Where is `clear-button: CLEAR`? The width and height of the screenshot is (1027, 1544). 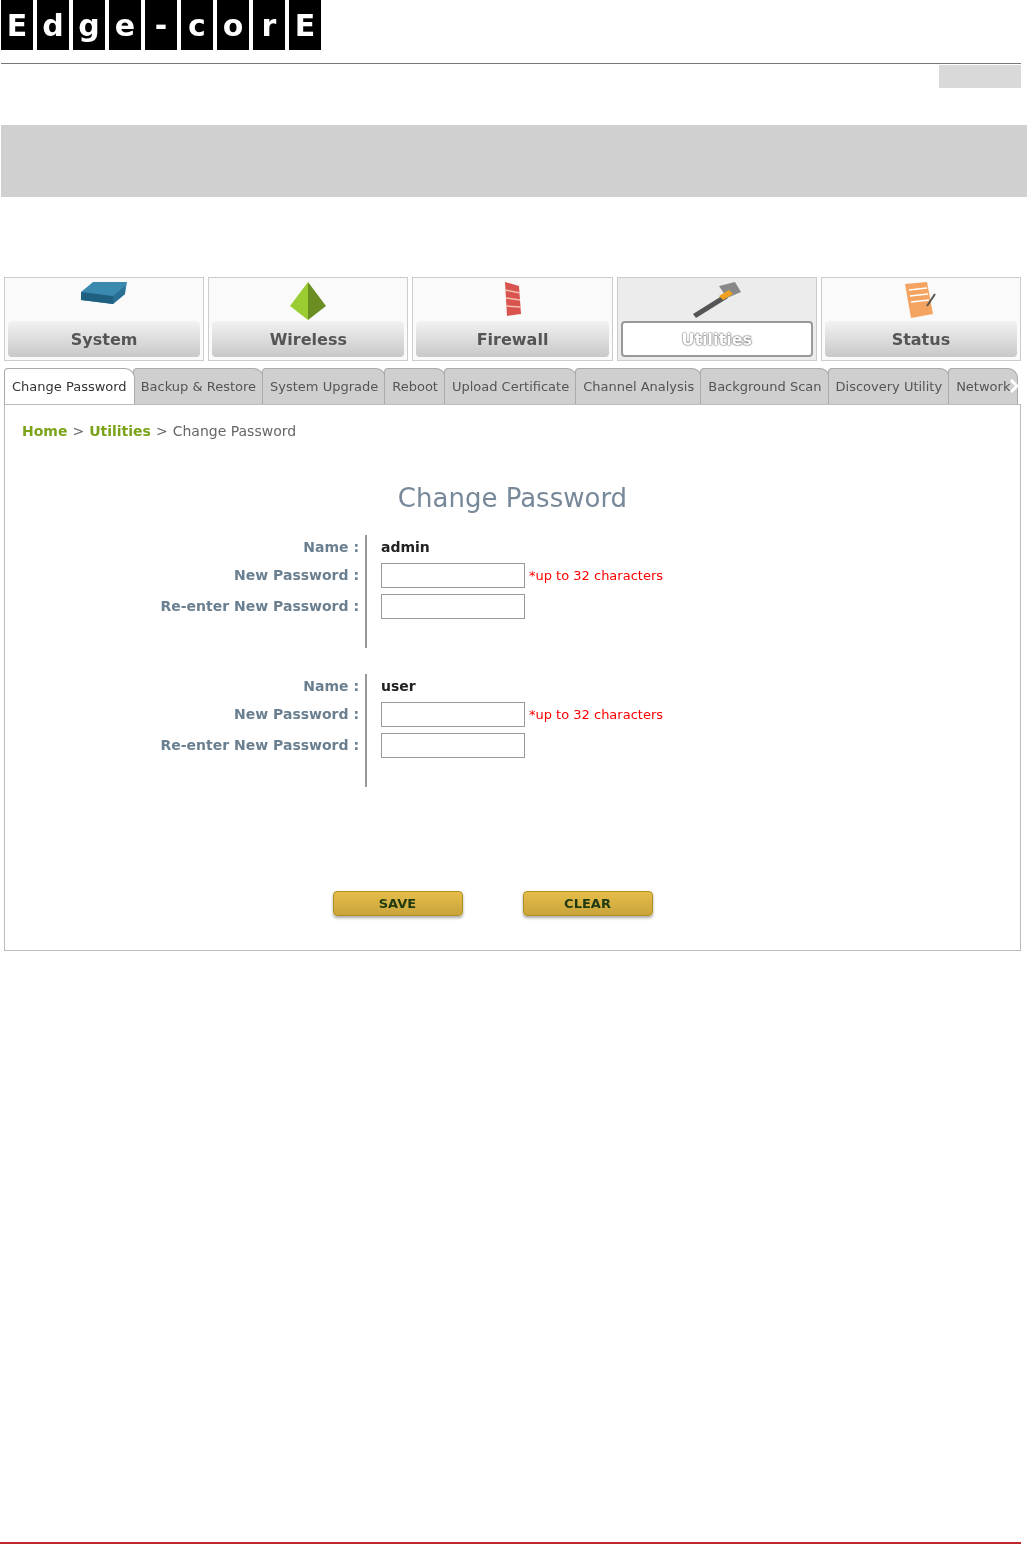 clear-button: CLEAR is located at coordinates (587, 903).